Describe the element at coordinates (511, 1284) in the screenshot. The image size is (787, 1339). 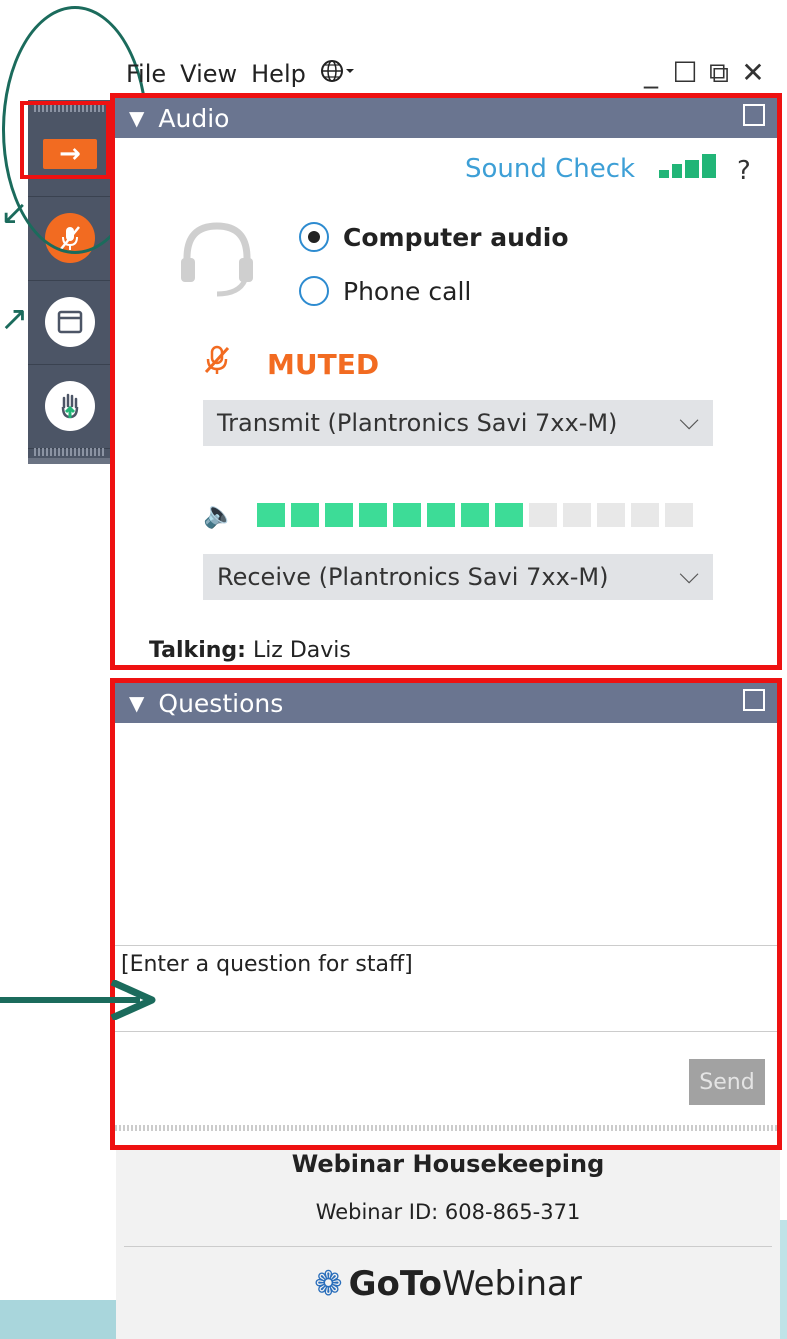
I see `logo-regular: Webinar` at that location.